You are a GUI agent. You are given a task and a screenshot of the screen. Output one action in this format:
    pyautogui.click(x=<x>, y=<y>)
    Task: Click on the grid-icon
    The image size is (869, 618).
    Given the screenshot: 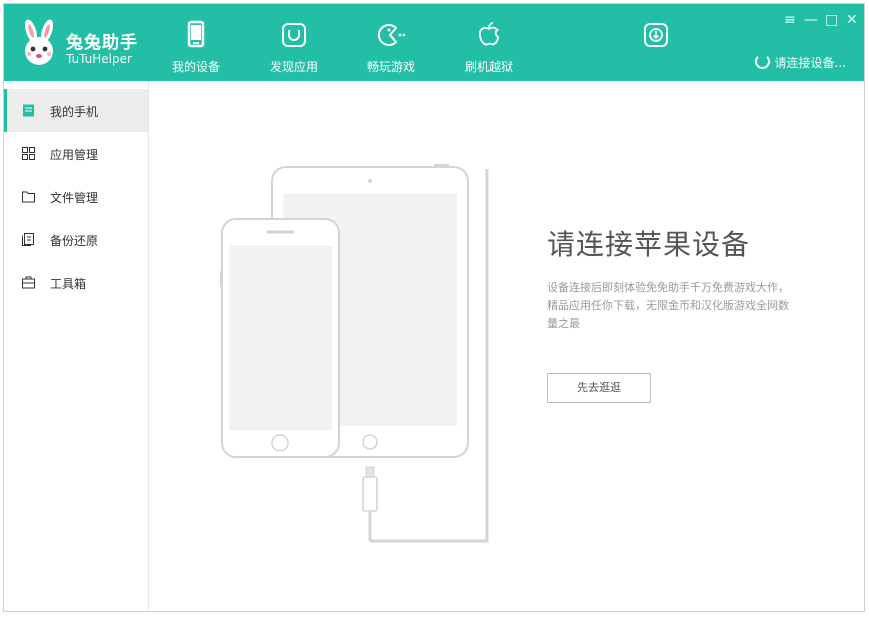 What is the action you would take?
    pyautogui.click(x=28, y=153)
    